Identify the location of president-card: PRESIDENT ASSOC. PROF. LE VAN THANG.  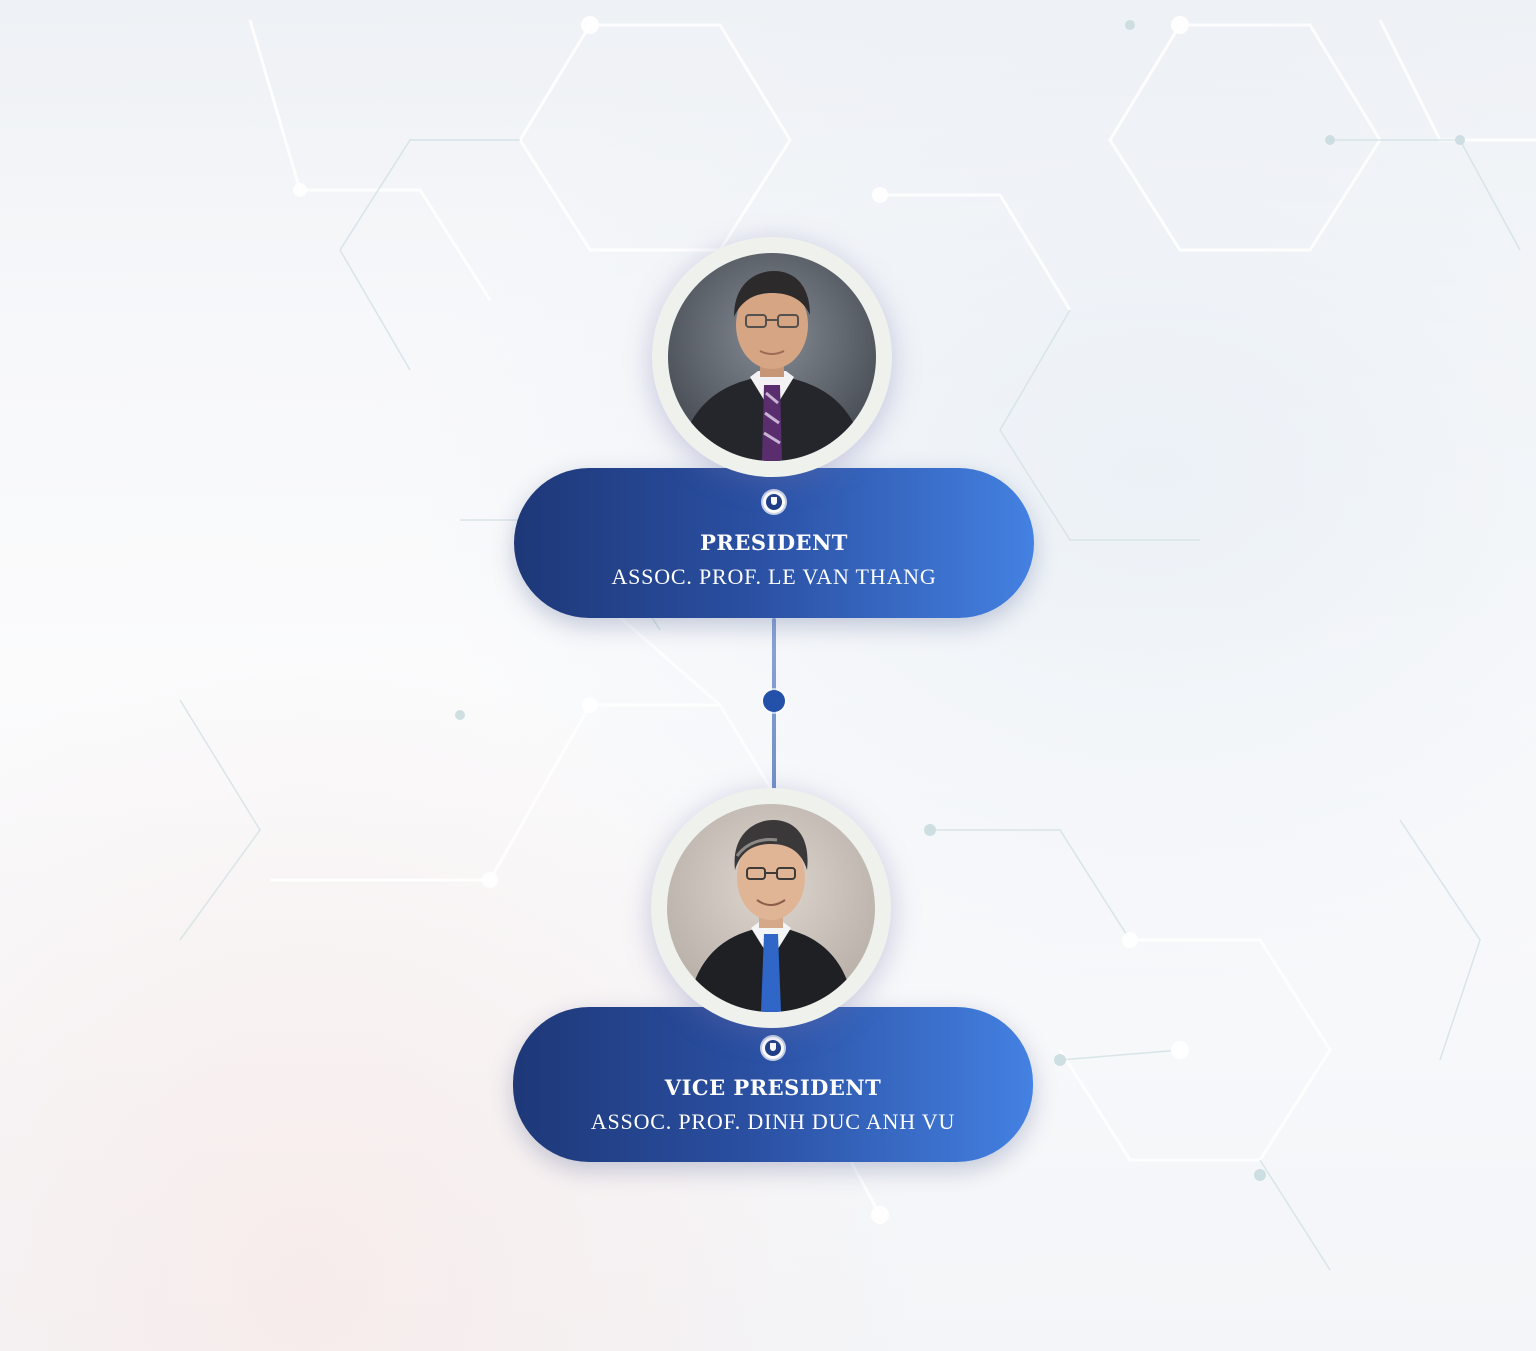
(774, 543).